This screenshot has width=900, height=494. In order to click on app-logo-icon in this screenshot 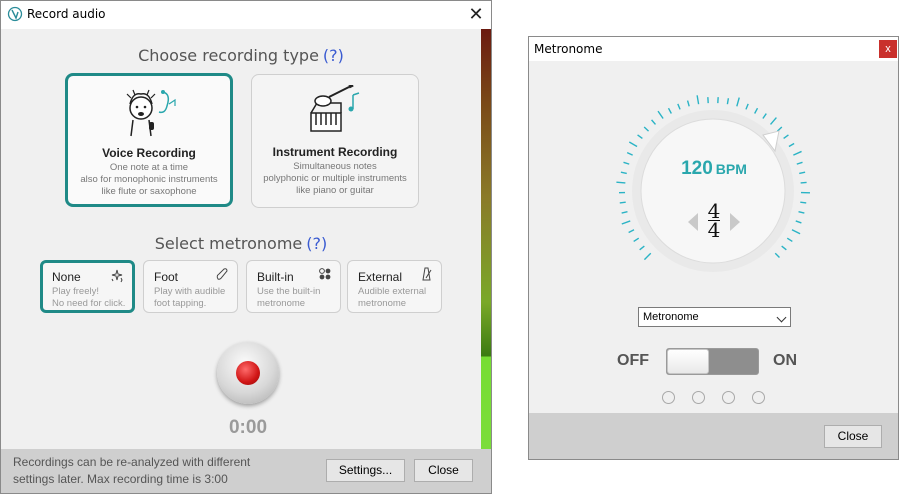, I will do `click(15, 14)`.